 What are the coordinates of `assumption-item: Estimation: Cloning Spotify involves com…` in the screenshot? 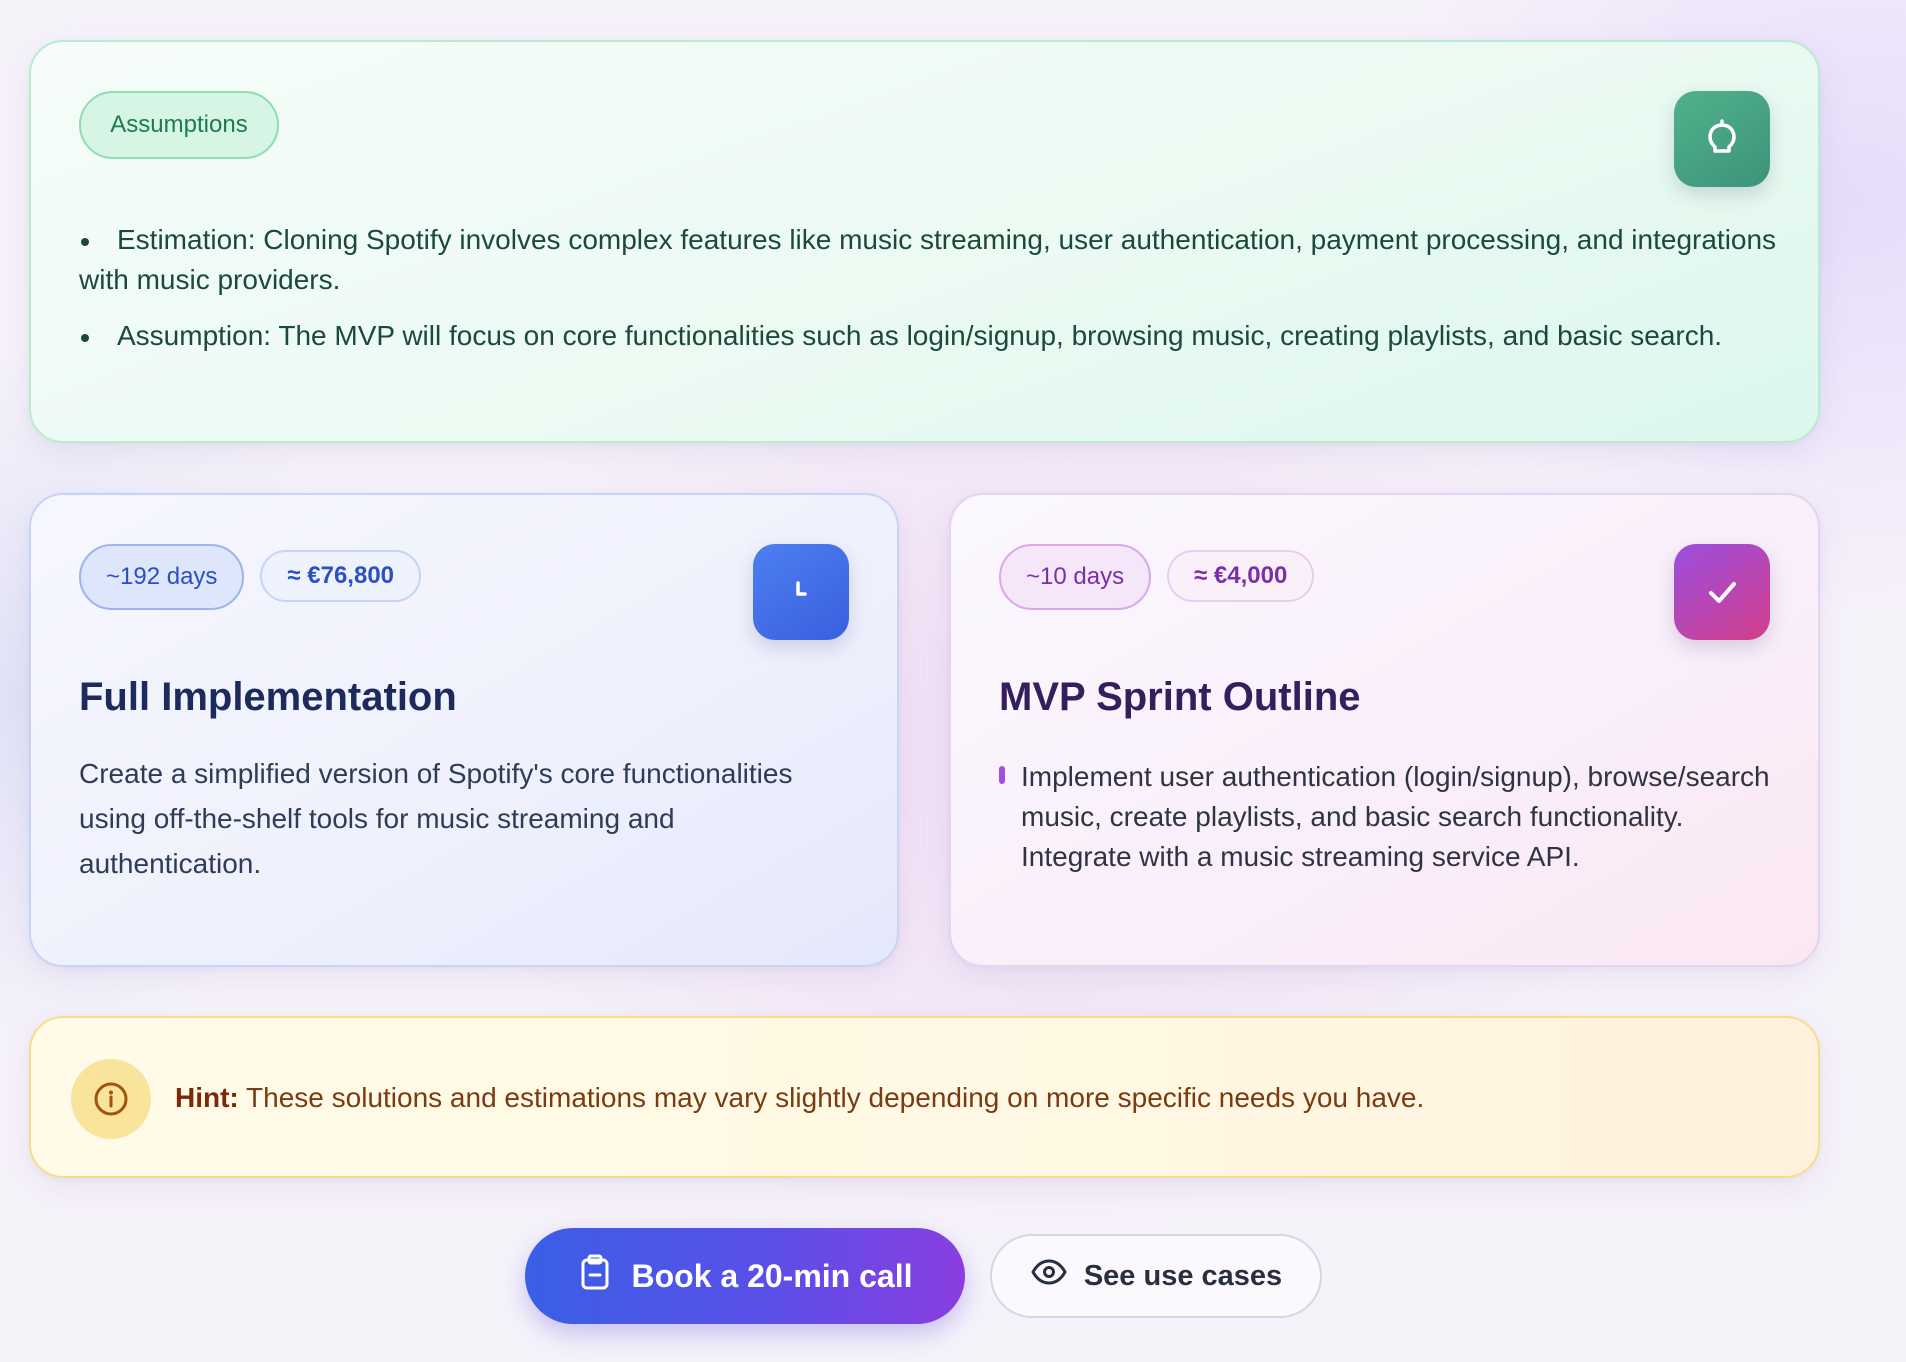 It's located at (929, 260).